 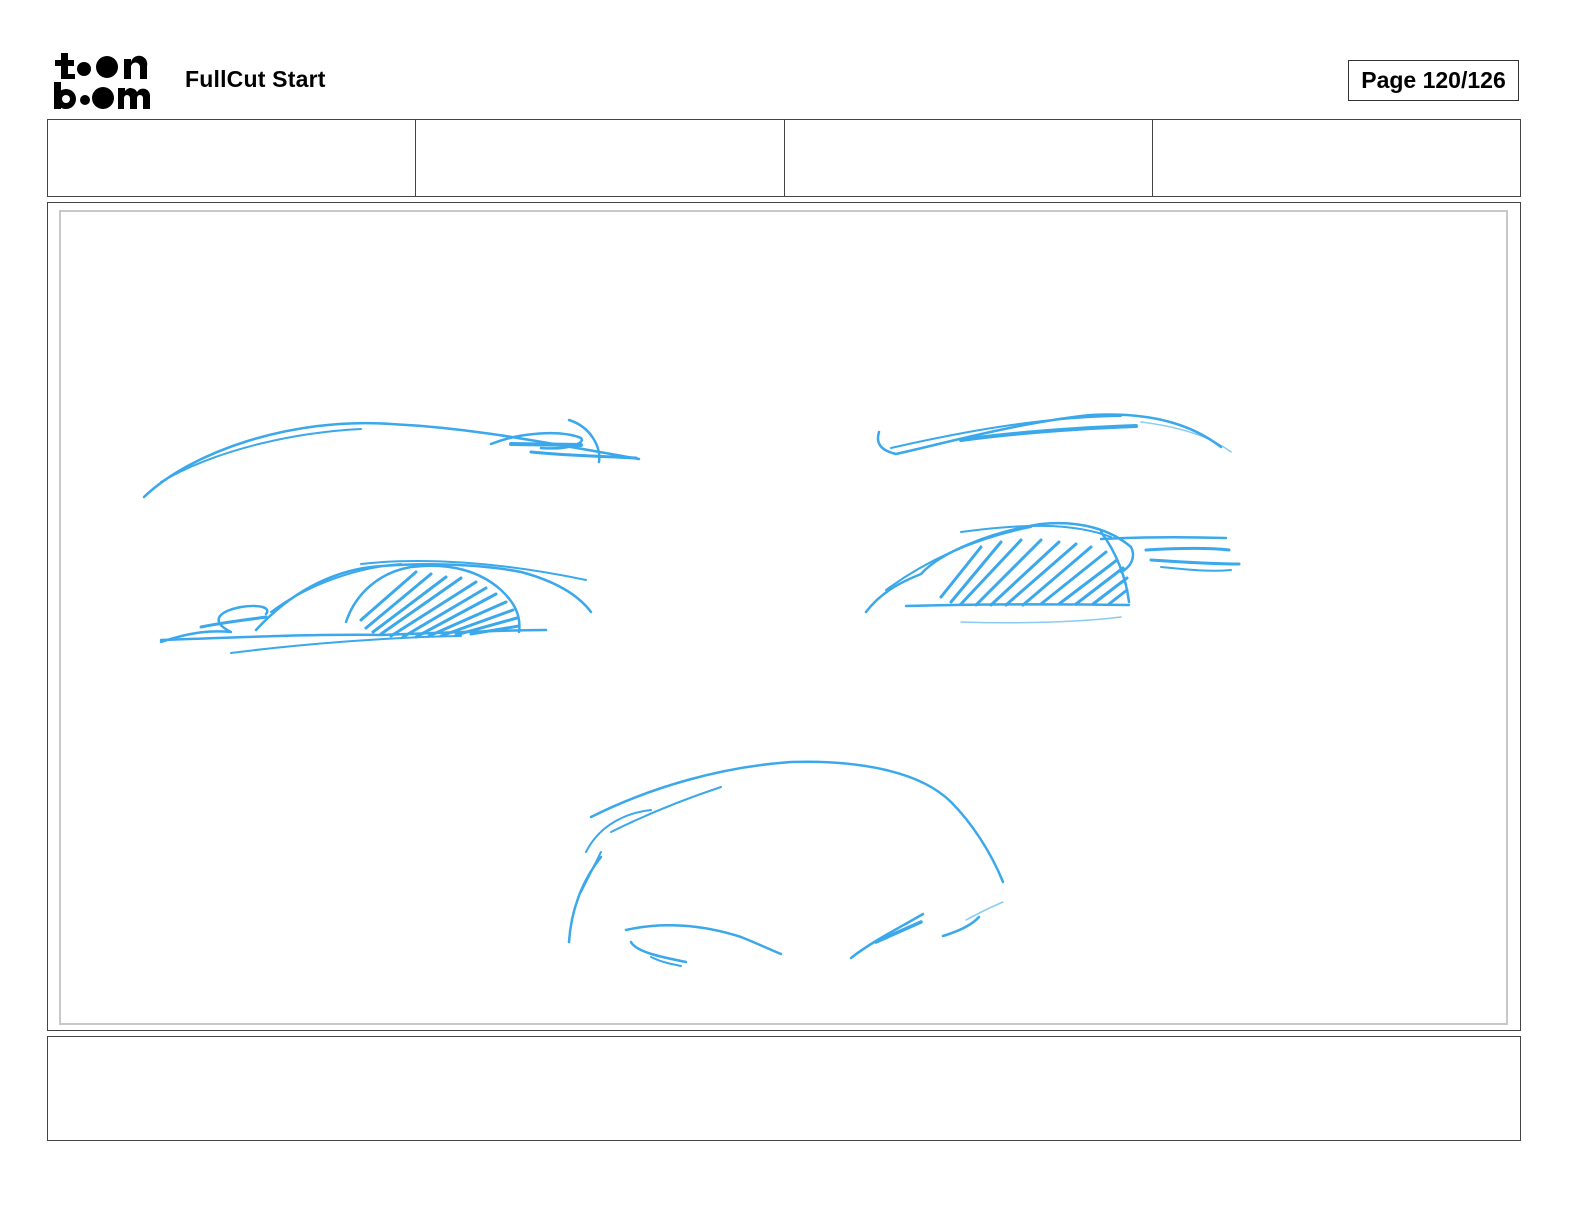 I want to click on scene-info-row, so click(x=784, y=158).